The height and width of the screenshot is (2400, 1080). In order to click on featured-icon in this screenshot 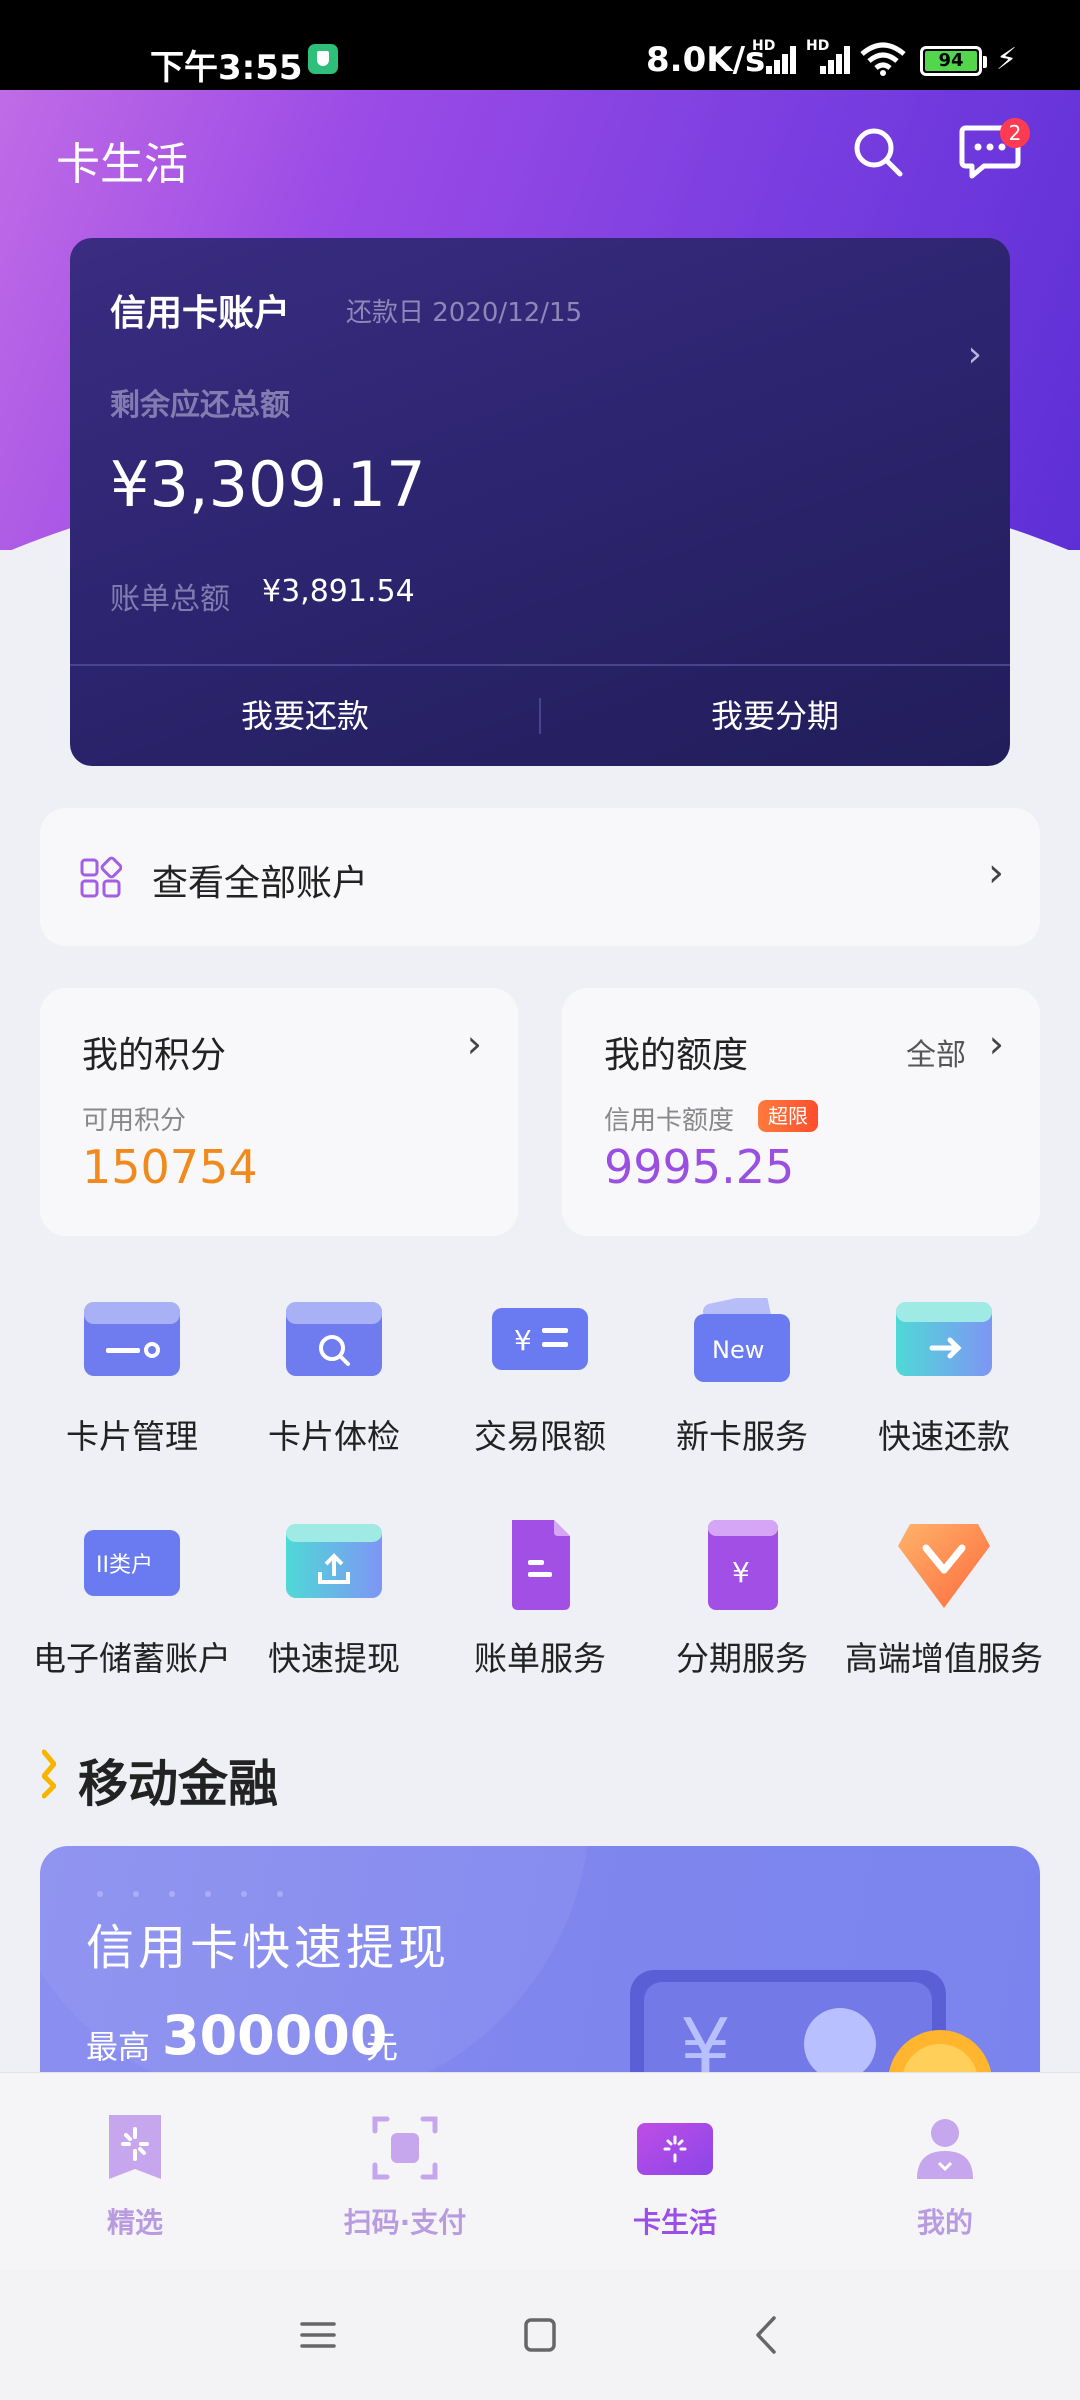, I will do `click(135, 2147)`.